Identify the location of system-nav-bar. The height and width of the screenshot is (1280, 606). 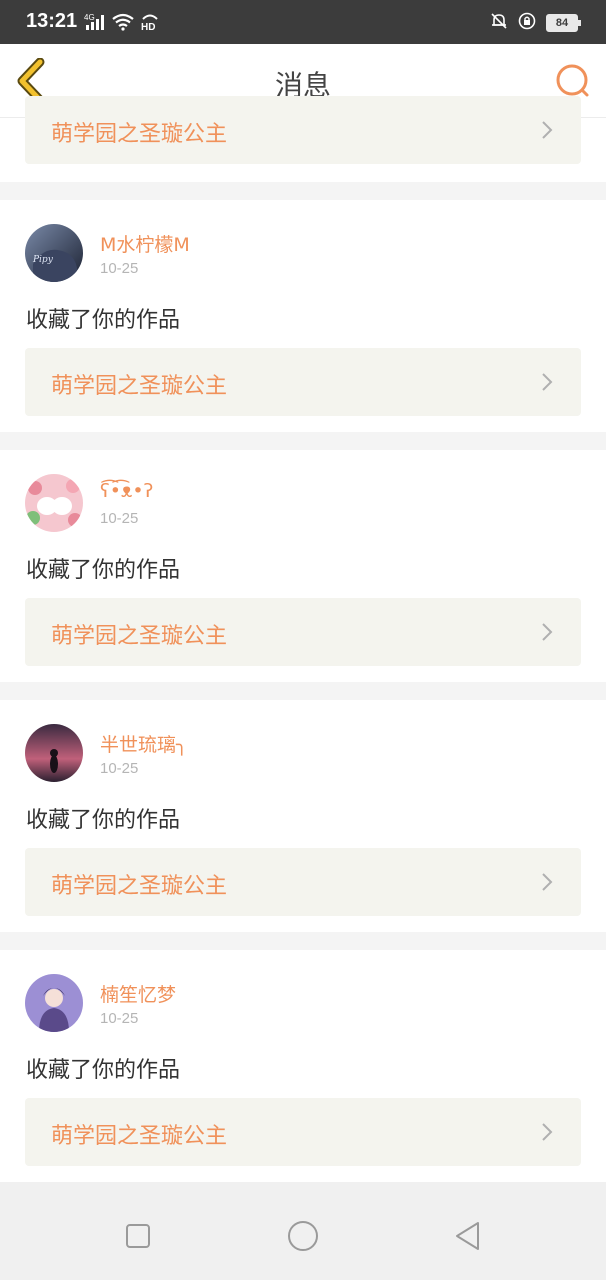
(303, 1231).